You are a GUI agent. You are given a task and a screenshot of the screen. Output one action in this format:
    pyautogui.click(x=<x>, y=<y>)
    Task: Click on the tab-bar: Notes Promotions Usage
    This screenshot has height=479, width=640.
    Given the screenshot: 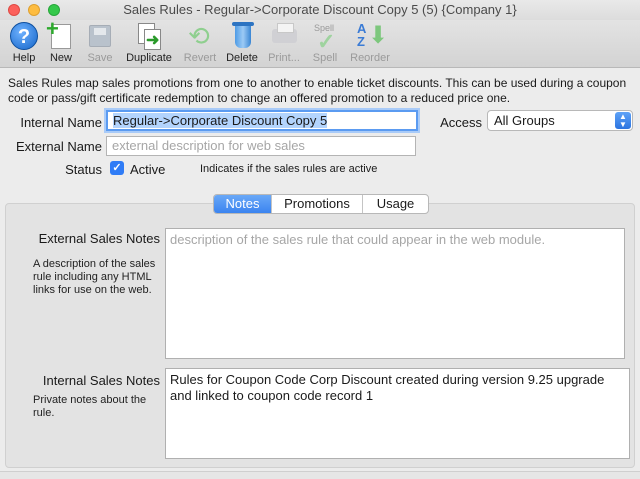 What is the action you would take?
    pyautogui.click(x=321, y=204)
    